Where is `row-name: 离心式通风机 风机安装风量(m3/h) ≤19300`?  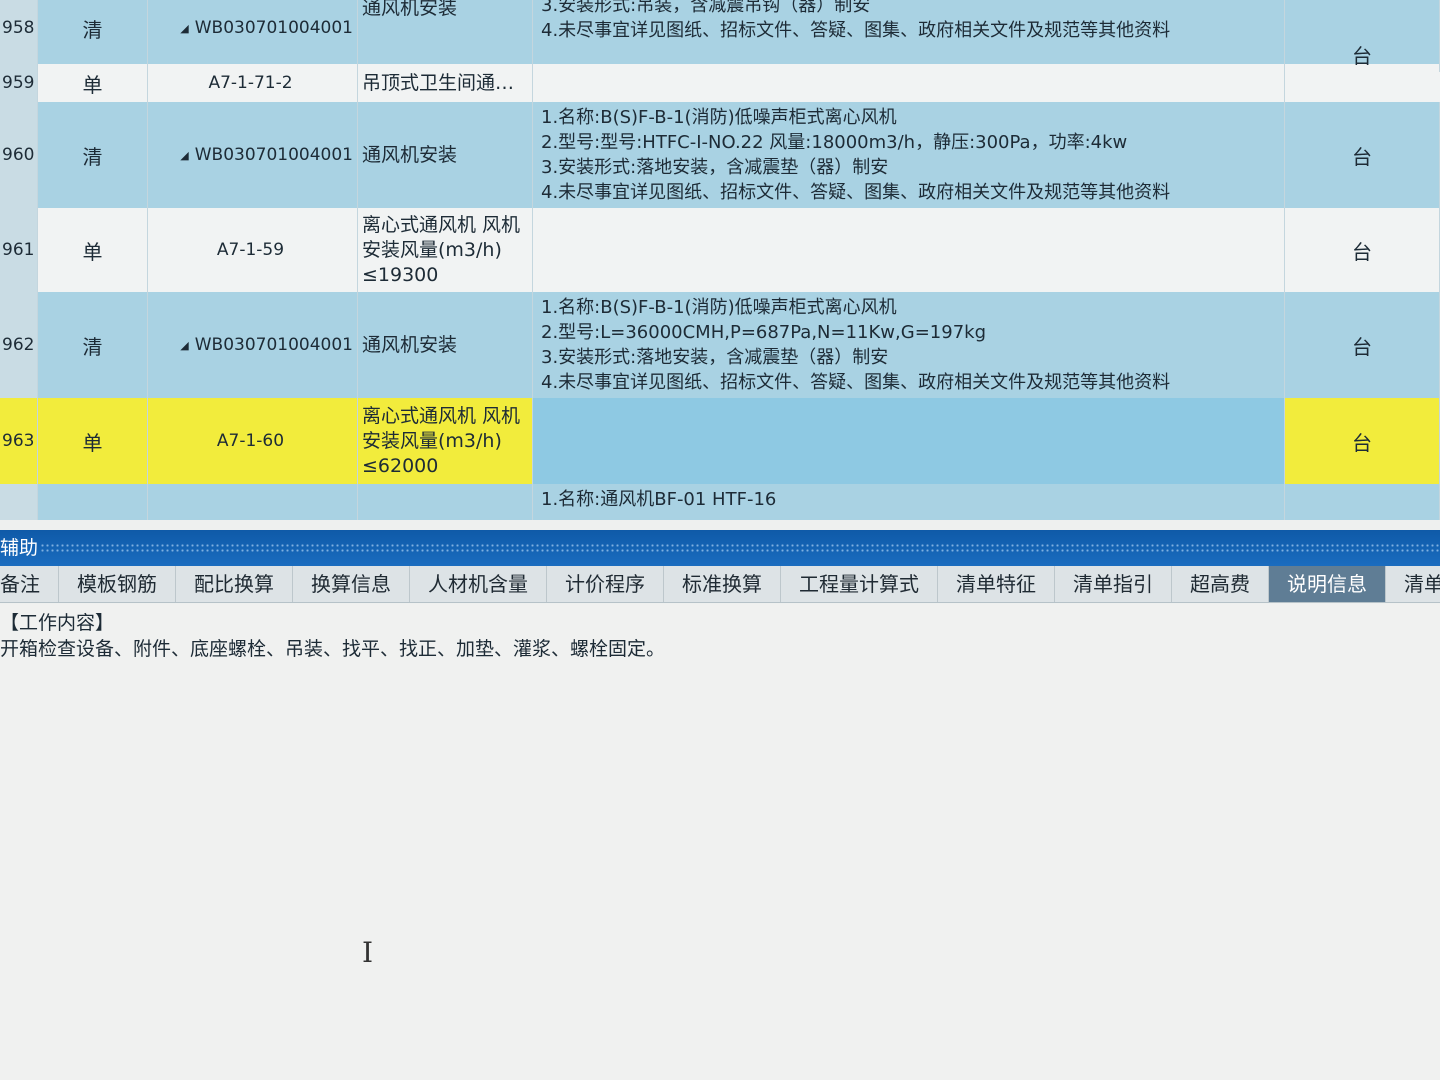
row-name: 离心式通风机 风机安装风量(m3/h) ≤19300 is located at coordinates (445, 250).